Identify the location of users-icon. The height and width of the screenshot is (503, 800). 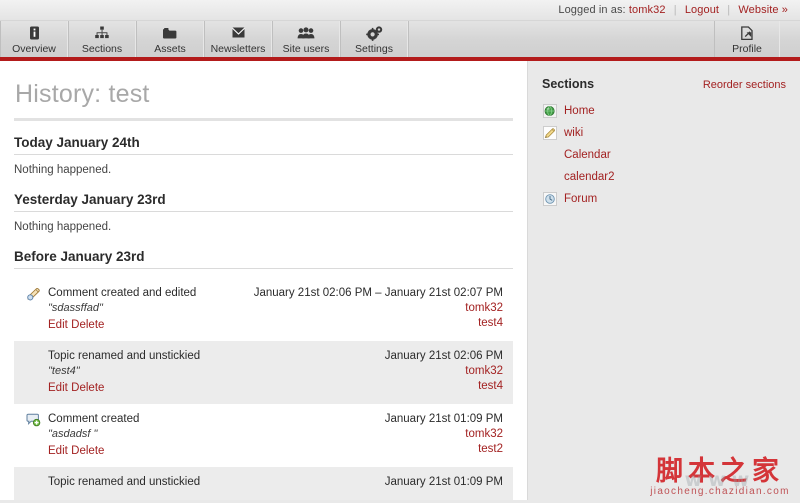
(306, 33).